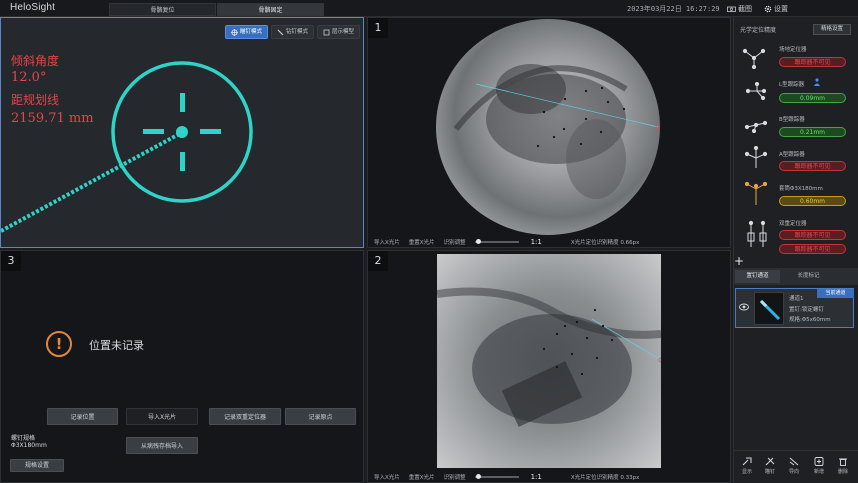 The width and height of the screenshot is (858, 483). Describe the element at coordinates (757, 276) in the screenshot. I see `tab-screw-channel: 置钉通道` at that location.